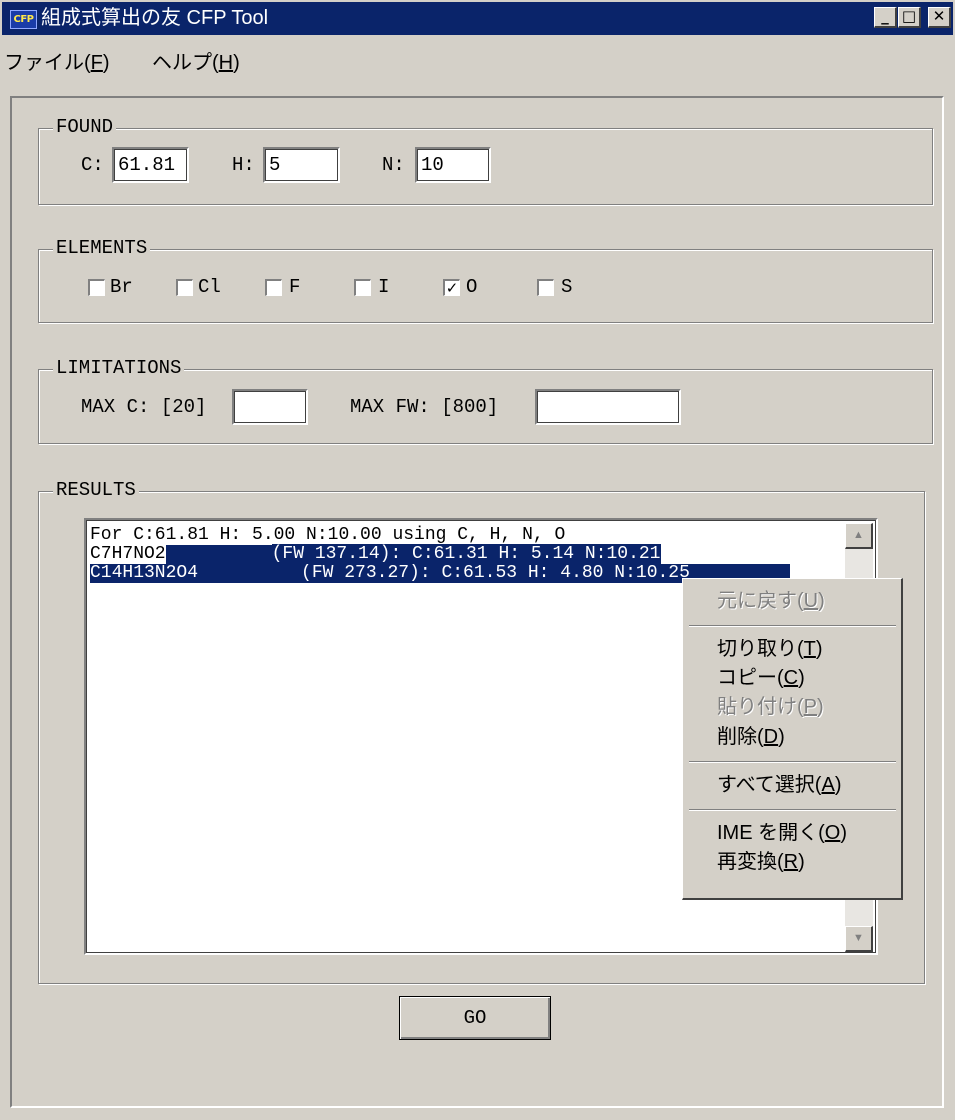  What do you see at coordinates (475, 1018) in the screenshot?
I see `go-button: GO` at bounding box center [475, 1018].